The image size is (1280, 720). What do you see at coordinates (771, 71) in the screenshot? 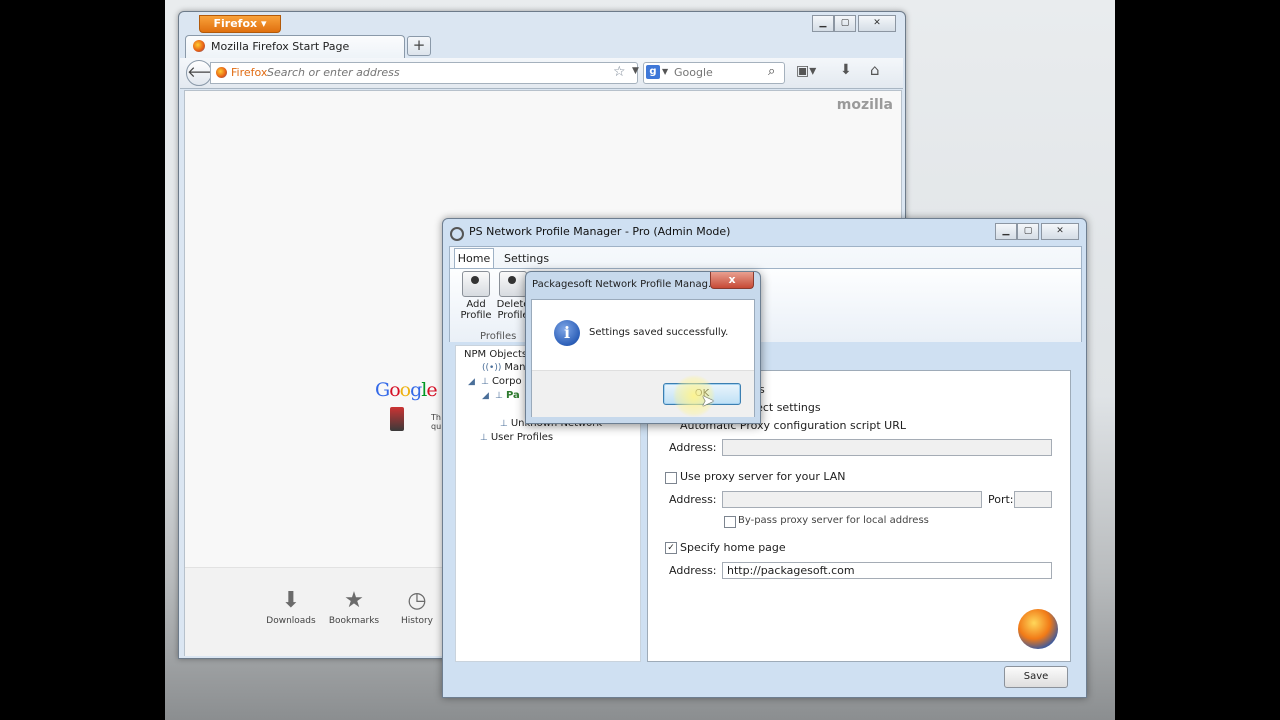
I see `search-icon: ⌕` at bounding box center [771, 71].